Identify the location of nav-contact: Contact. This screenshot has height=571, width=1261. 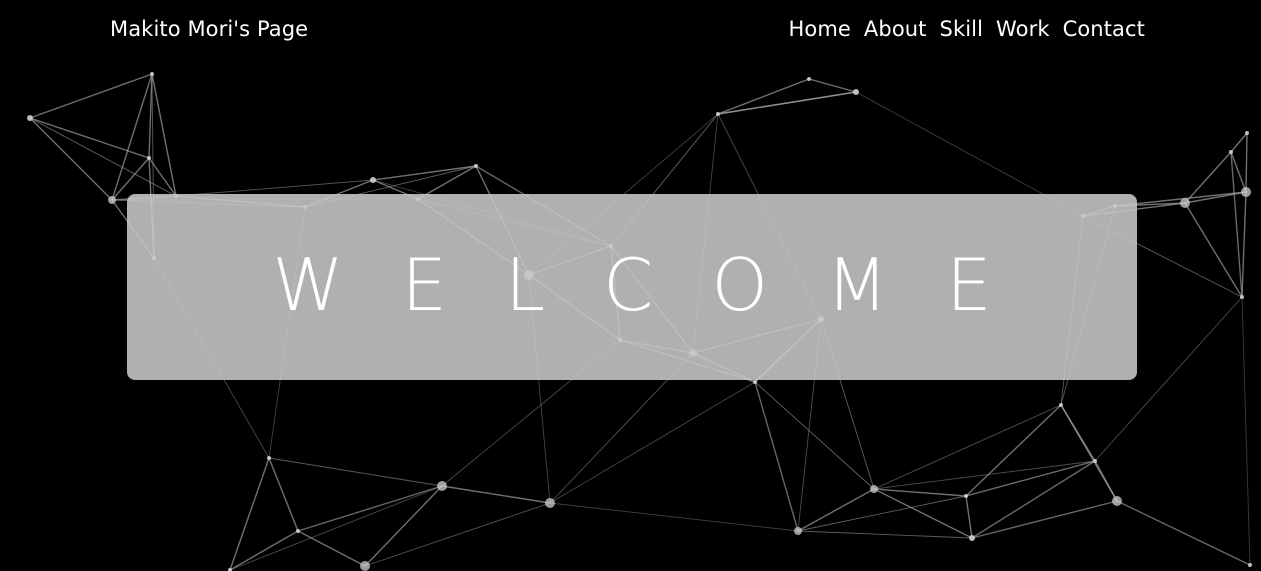
(1104, 29).